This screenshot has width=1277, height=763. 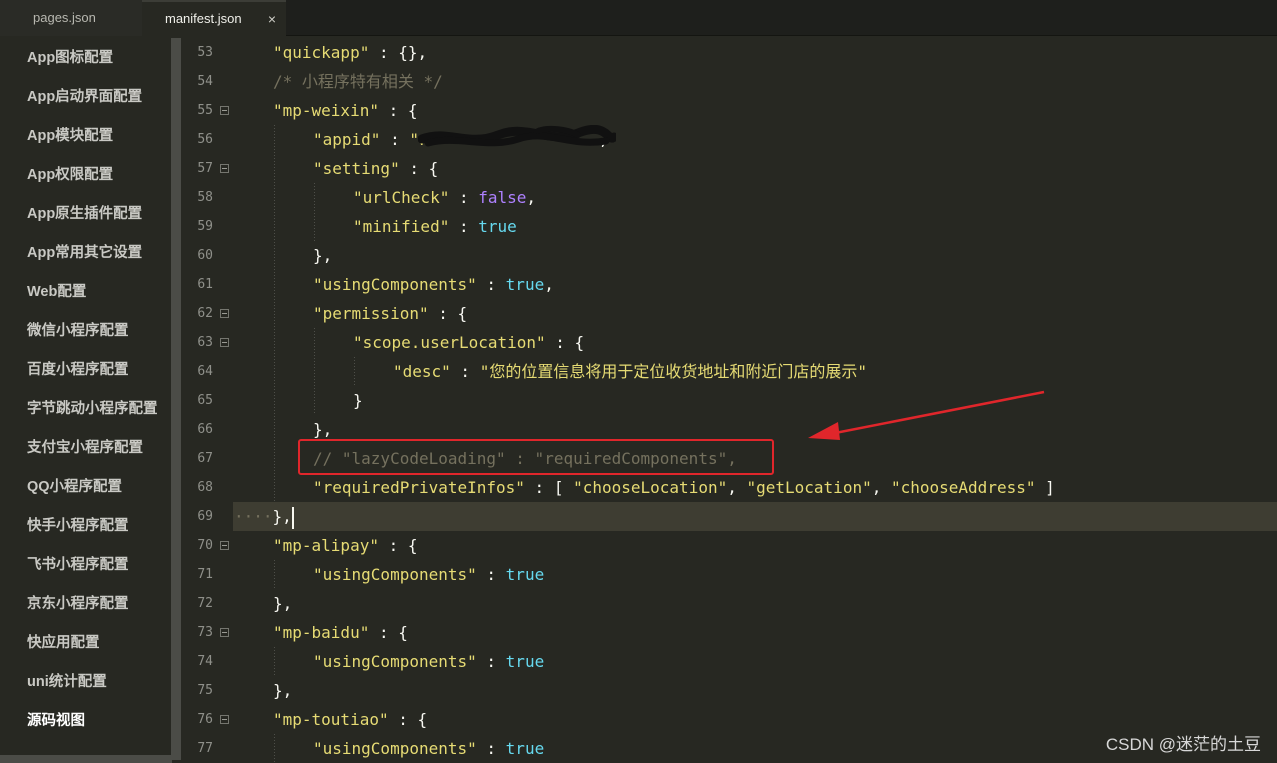 What do you see at coordinates (205, 661) in the screenshot?
I see `line-number: 74` at bounding box center [205, 661].